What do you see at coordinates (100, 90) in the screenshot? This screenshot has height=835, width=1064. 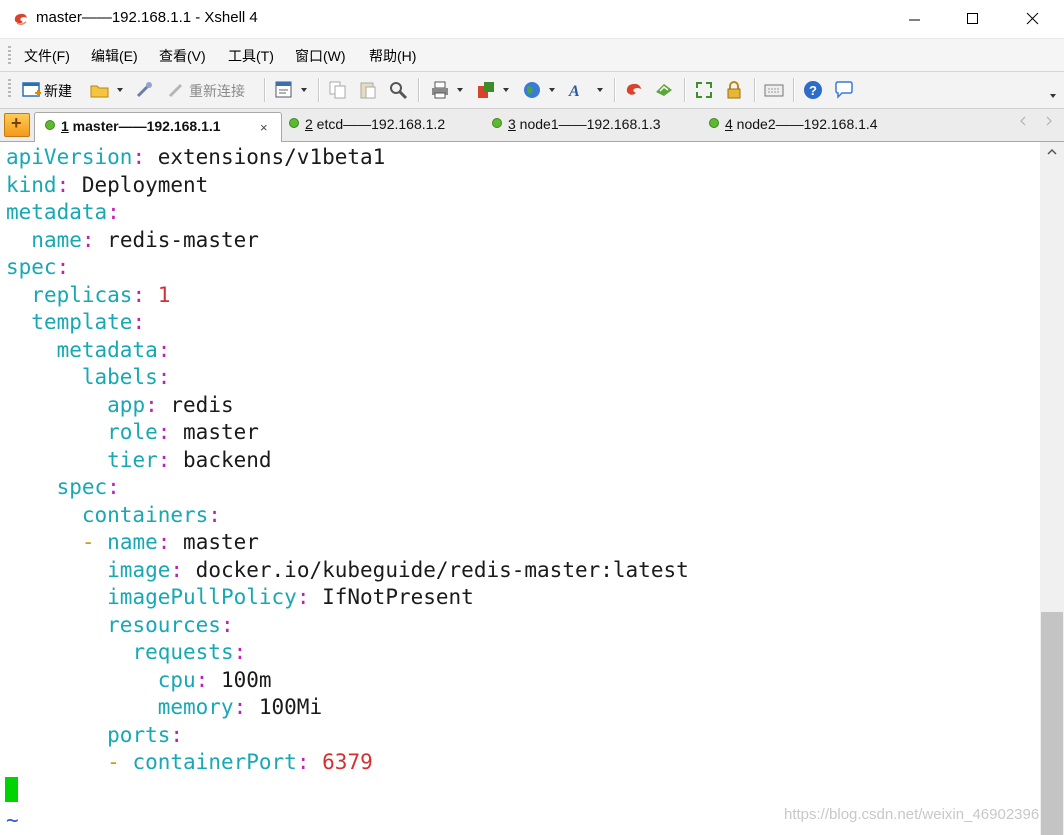 I see `open-folder-icon` at bounding box center [100, 90].